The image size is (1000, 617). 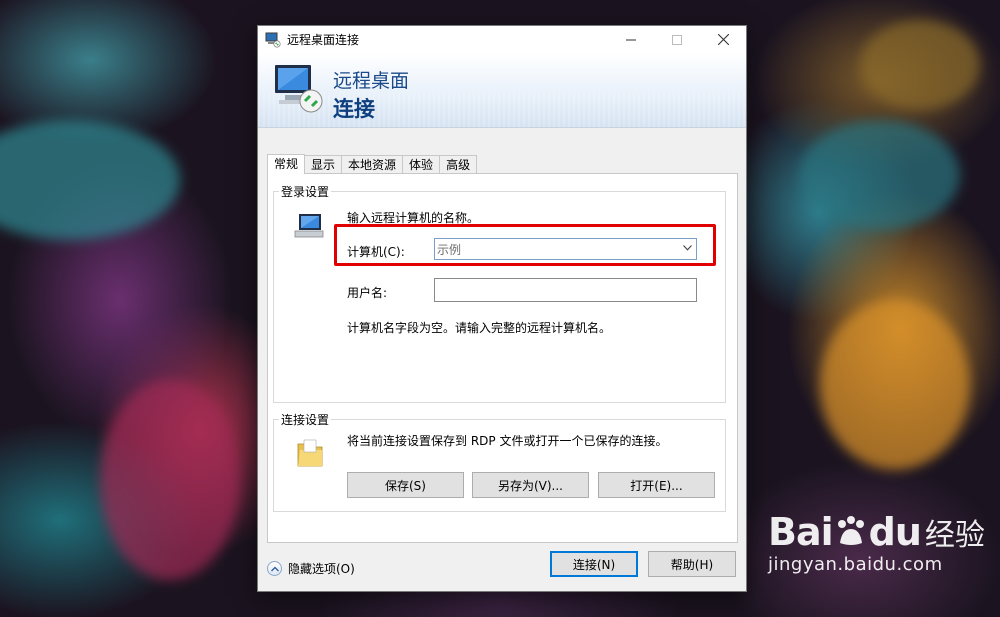 I want to click on computer-combobox-value: 示例, so click(x=449, y=249).